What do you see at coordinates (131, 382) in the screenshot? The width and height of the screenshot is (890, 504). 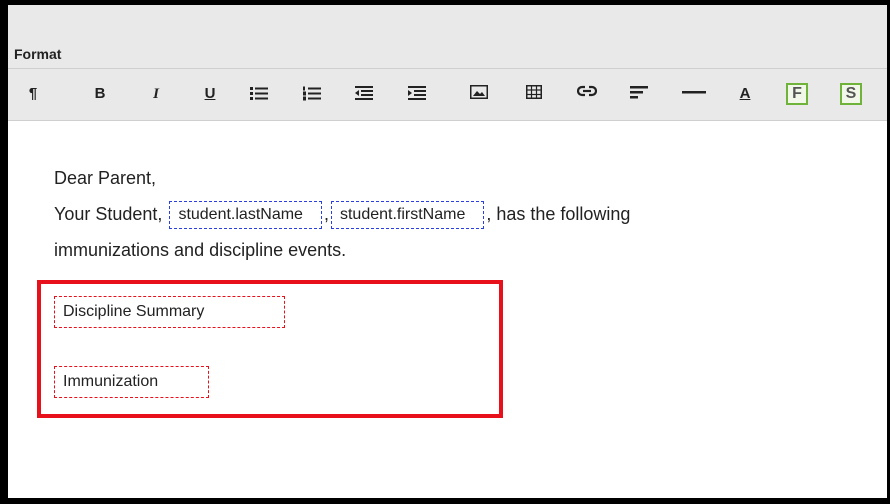 I see `immunization-subreport: Immunization` at bounding box center [131, 382].